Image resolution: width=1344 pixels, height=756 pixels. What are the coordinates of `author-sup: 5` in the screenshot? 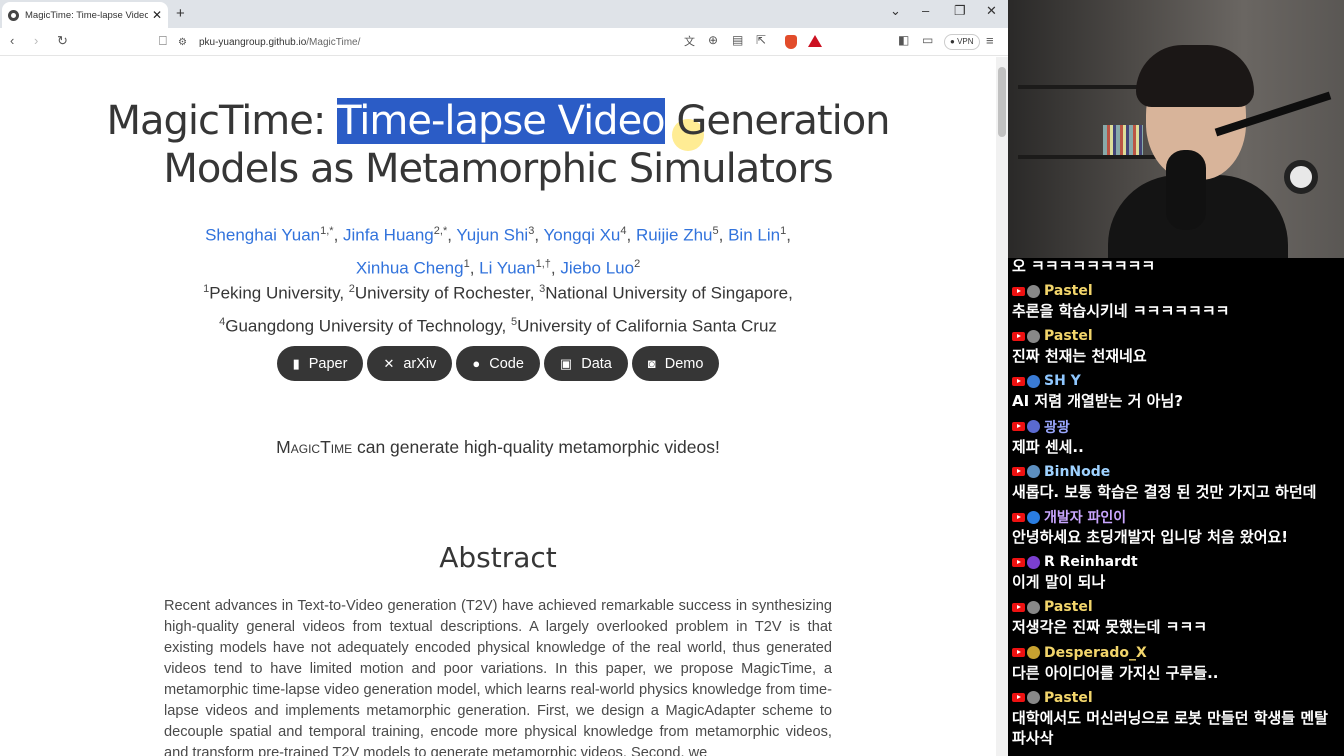 It's located at (715, 231).